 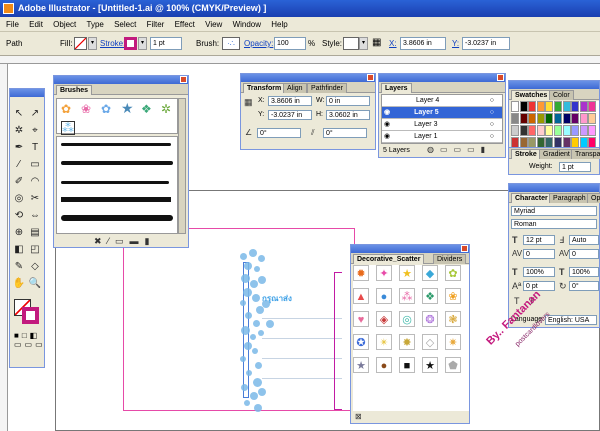 What do you see at coordinates (127, 108) in the screenshot?
I see `star-brush-icon: ★` at bounding box center [127, 108].